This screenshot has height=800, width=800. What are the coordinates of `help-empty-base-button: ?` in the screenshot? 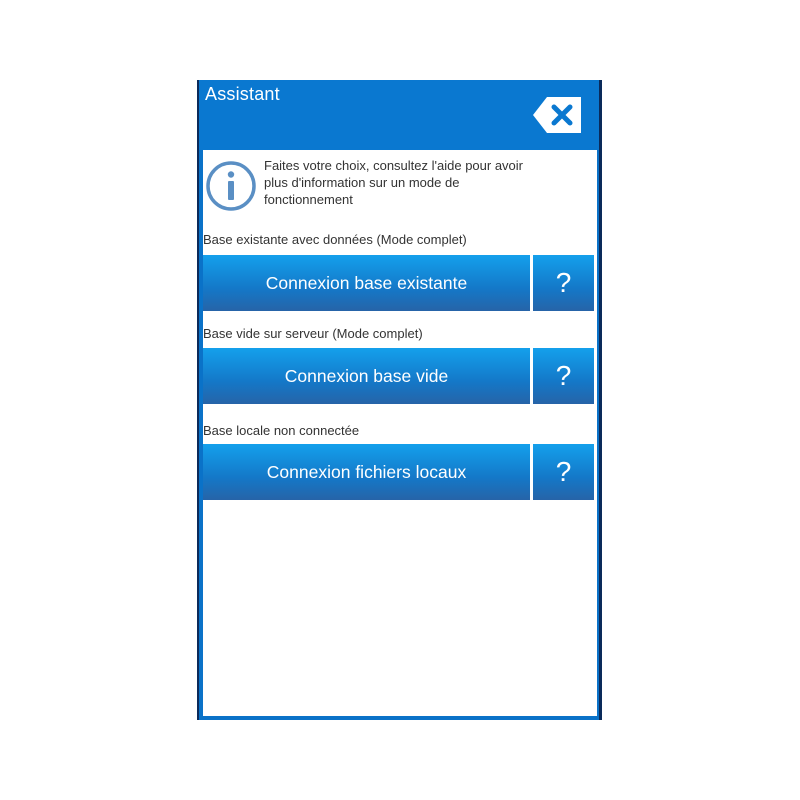 It's located at (563, 376).